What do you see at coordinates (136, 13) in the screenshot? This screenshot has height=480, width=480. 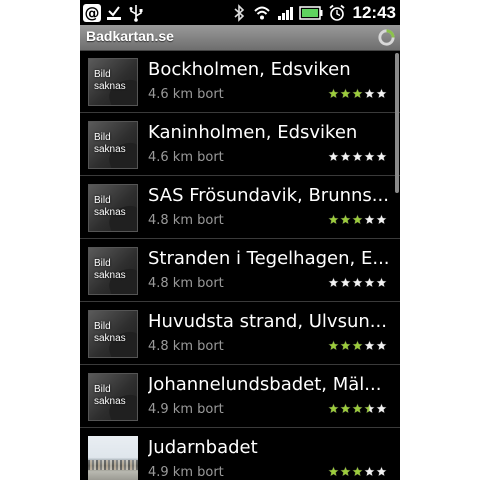 I see `usb-icon` at bounding box center [136, 13].